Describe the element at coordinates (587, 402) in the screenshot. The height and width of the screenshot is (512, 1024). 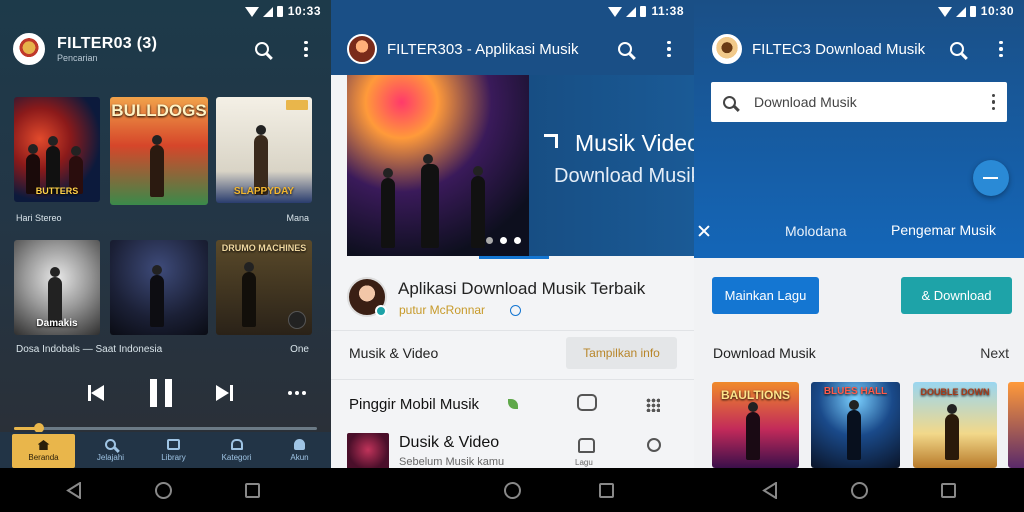
I see `comment-button` at that location.